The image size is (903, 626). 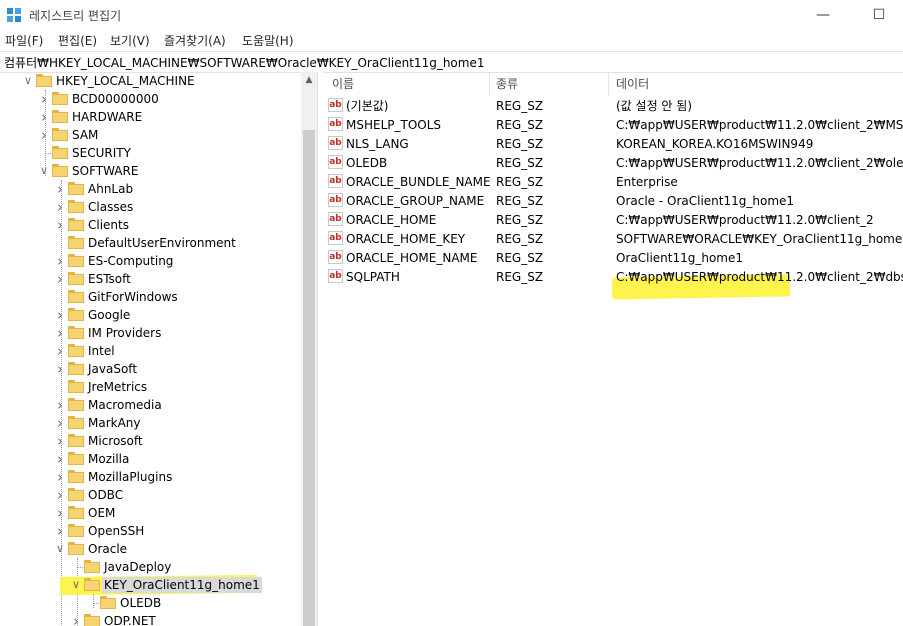 I want to click on tree-node-label: ESTsoft, so click(x=109, y=279).